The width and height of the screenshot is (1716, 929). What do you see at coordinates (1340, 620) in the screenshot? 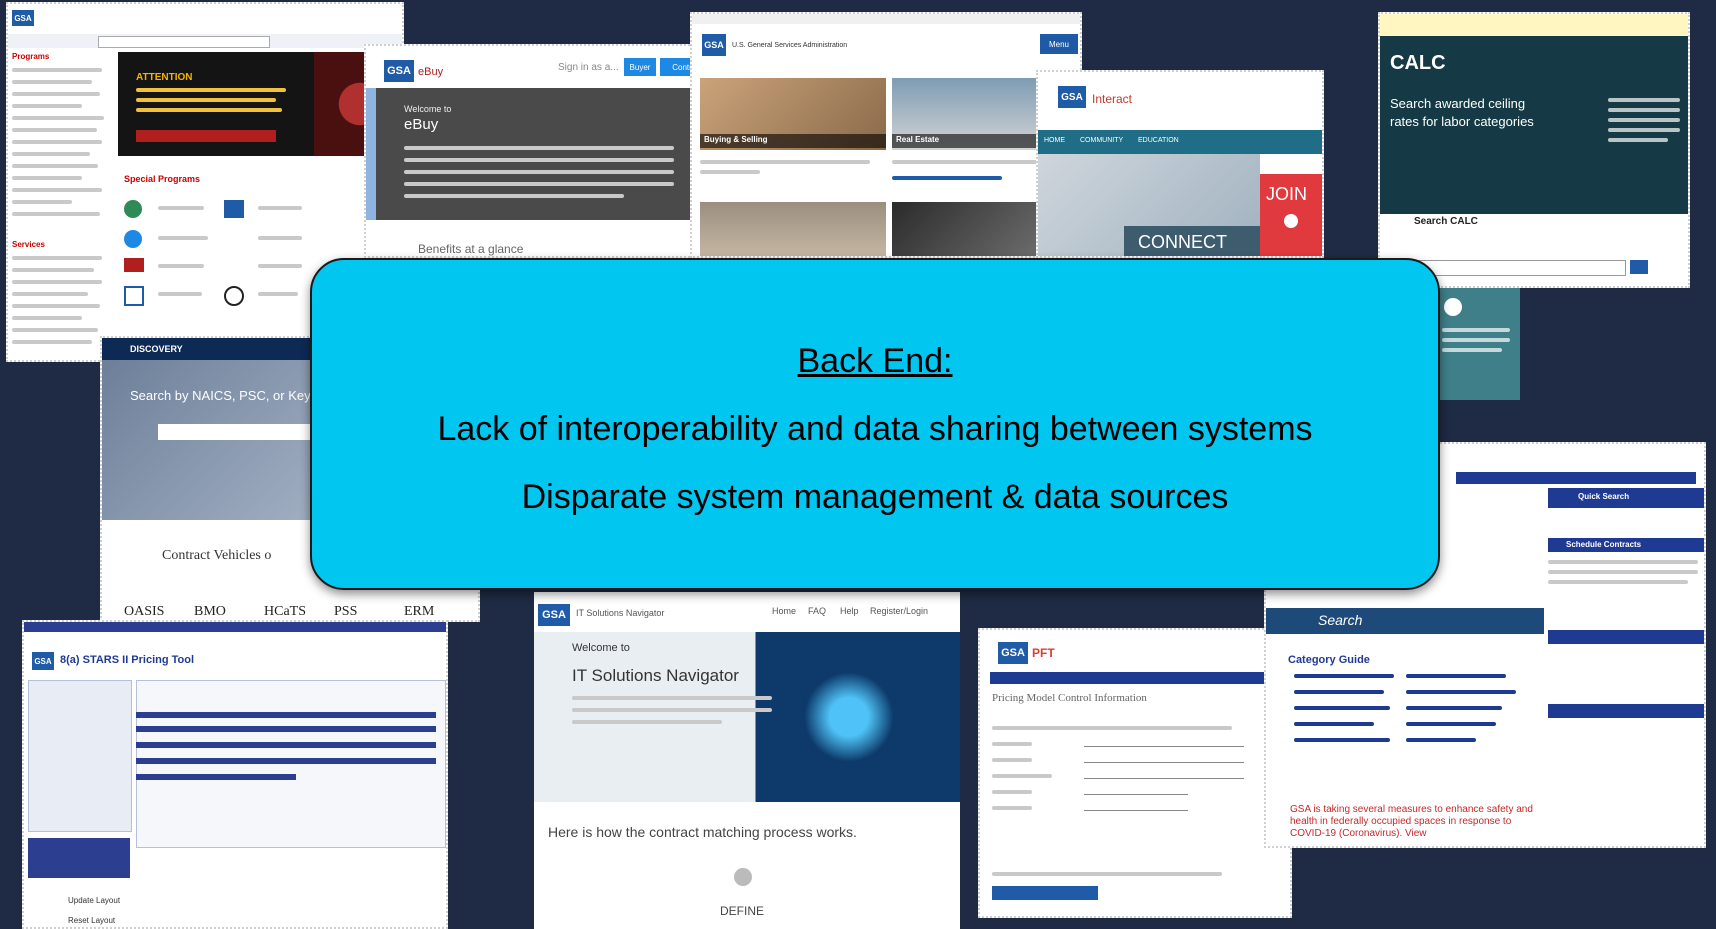
I see `search-label: Search` at bounding box center [1340, 620].